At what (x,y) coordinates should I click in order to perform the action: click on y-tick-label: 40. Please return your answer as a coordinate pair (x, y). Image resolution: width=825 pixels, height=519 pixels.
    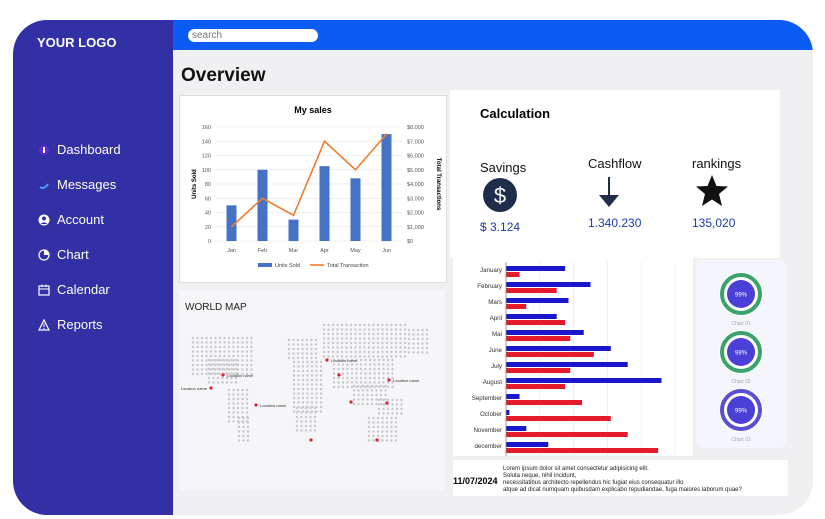
    Looking at the image, I should click on (208, 214).